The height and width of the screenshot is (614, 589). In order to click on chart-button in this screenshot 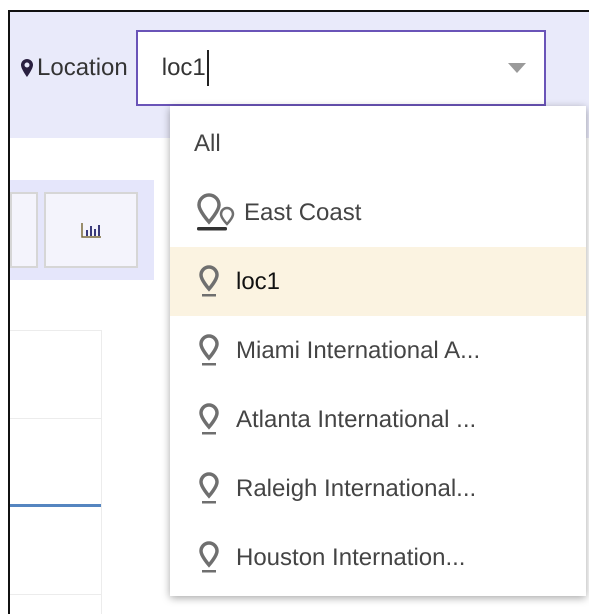, I will do `click(91, 230)`.